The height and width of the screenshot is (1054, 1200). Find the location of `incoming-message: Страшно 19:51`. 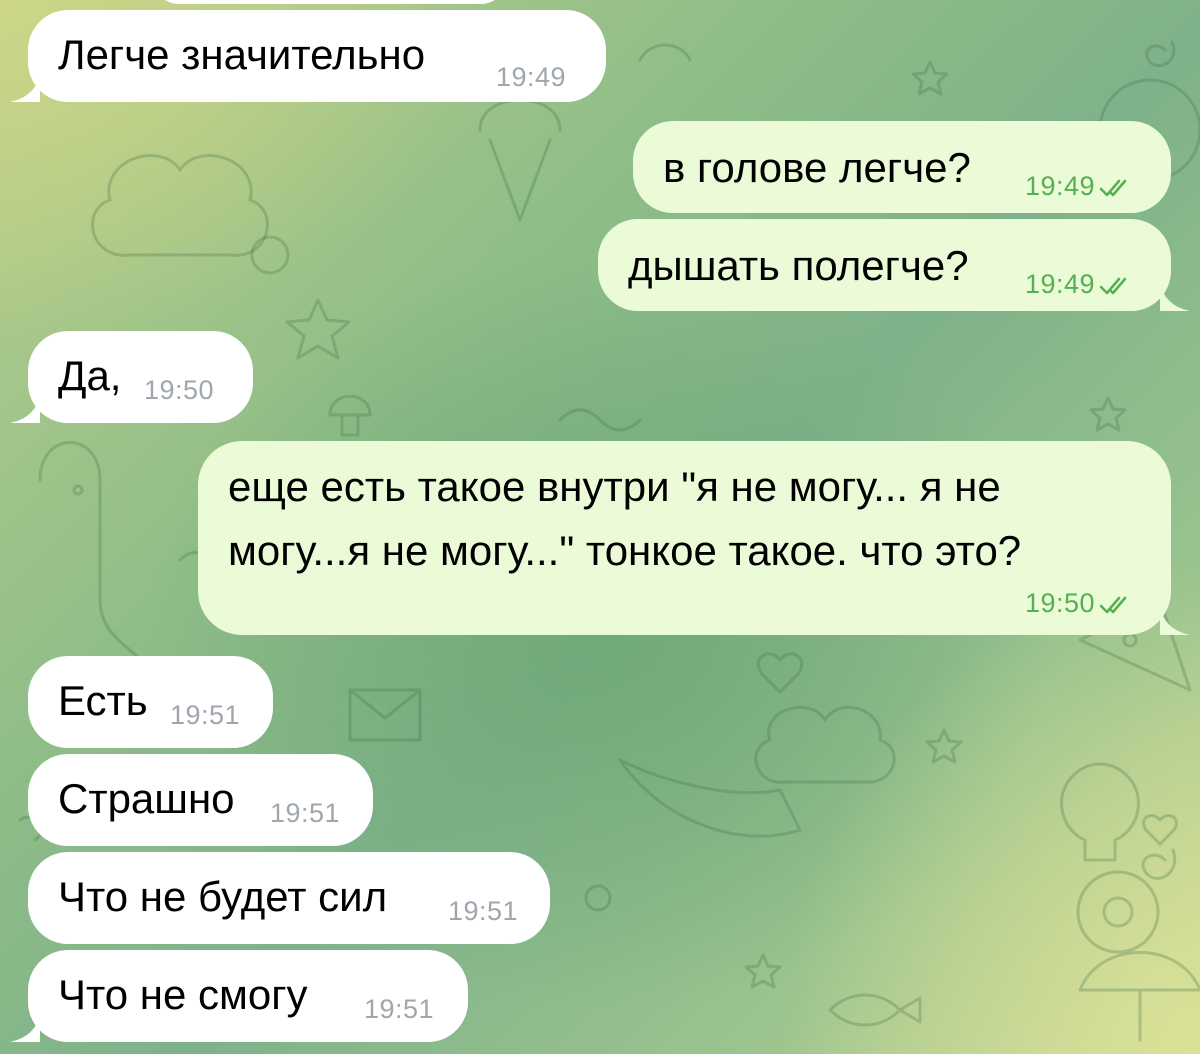

incoming-message: Страшно 19:51 is located at coordinates (200, 800).